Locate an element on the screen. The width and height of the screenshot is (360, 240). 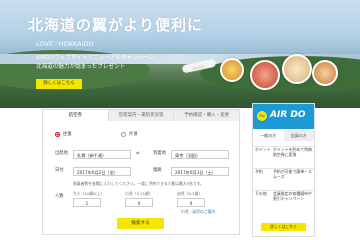
benefit-row: ポイント ポイントを貯めて特典航空券に変換 is located at coordinates (283, 156).